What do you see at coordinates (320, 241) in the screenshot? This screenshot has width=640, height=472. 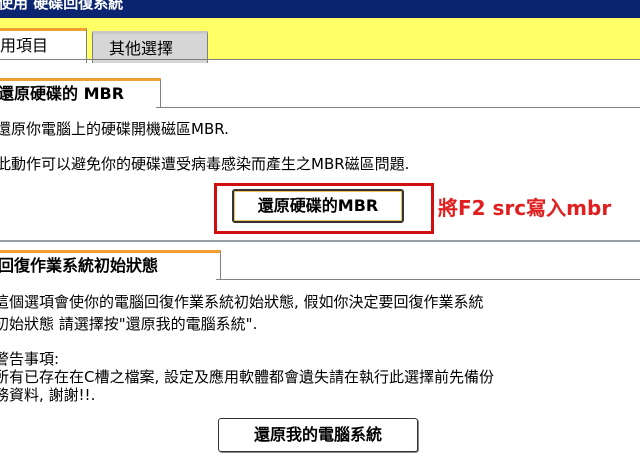 I see `section-separator` at bounding box center [320, 241].